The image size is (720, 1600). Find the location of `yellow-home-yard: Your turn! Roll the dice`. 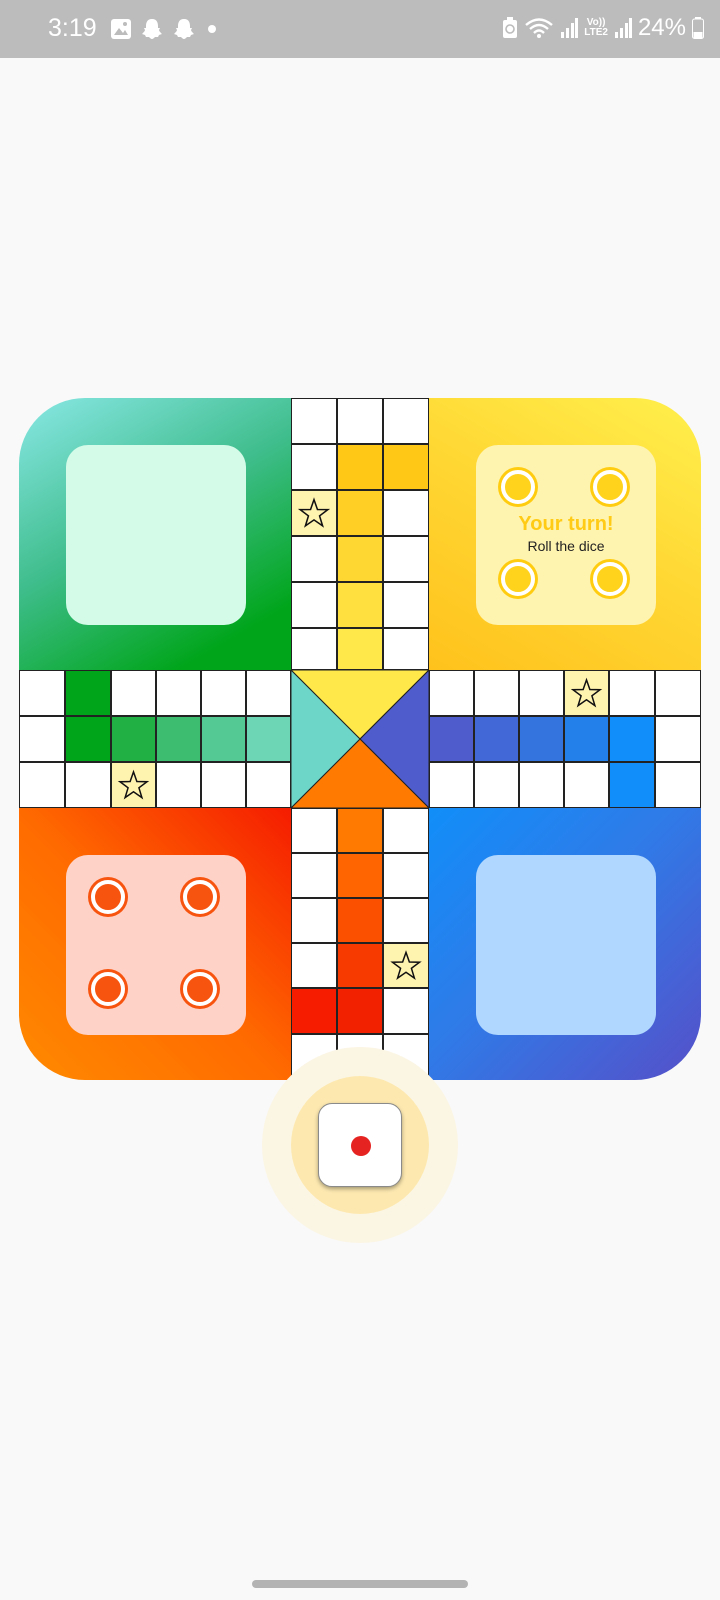

yellow-home-yard: Your turn! Roll the dice is located at coordinates (565, 534).